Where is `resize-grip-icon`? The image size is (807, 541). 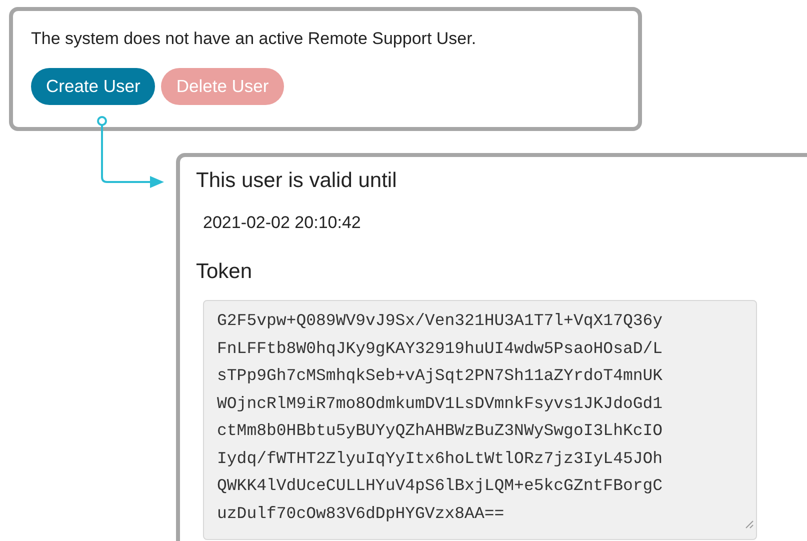
resize-grip-icon is located at coordinates (749, 524).